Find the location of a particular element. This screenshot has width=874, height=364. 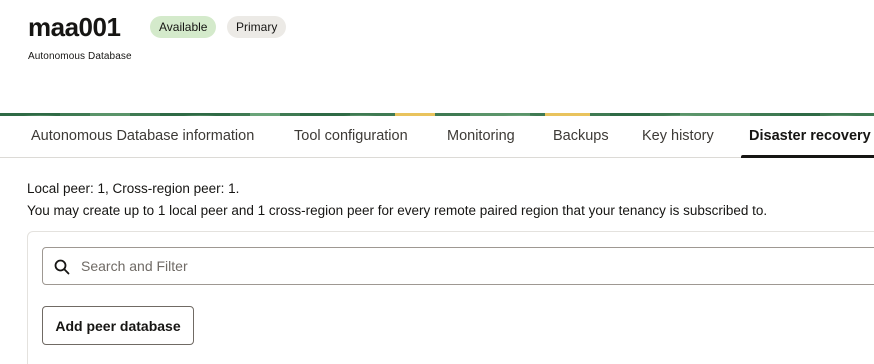

search-field is located at coordinates (458, 266).